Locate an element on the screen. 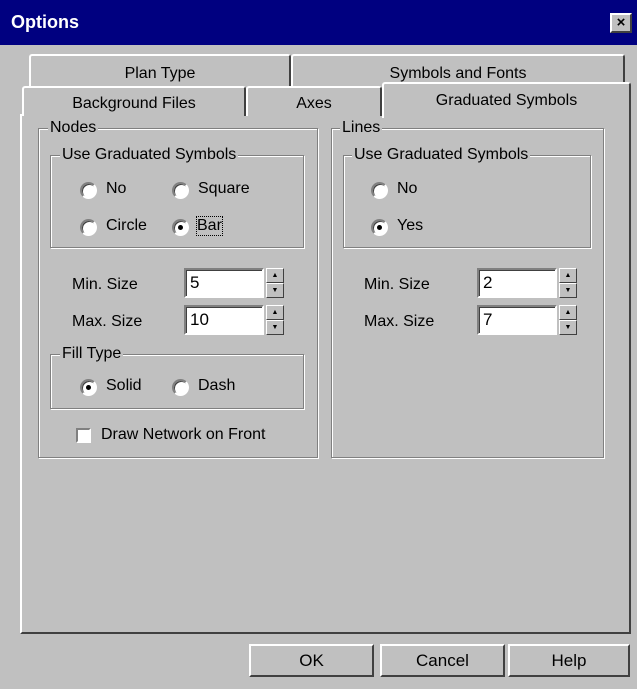  title-bar: Options × is located at coordinates (318, 22).